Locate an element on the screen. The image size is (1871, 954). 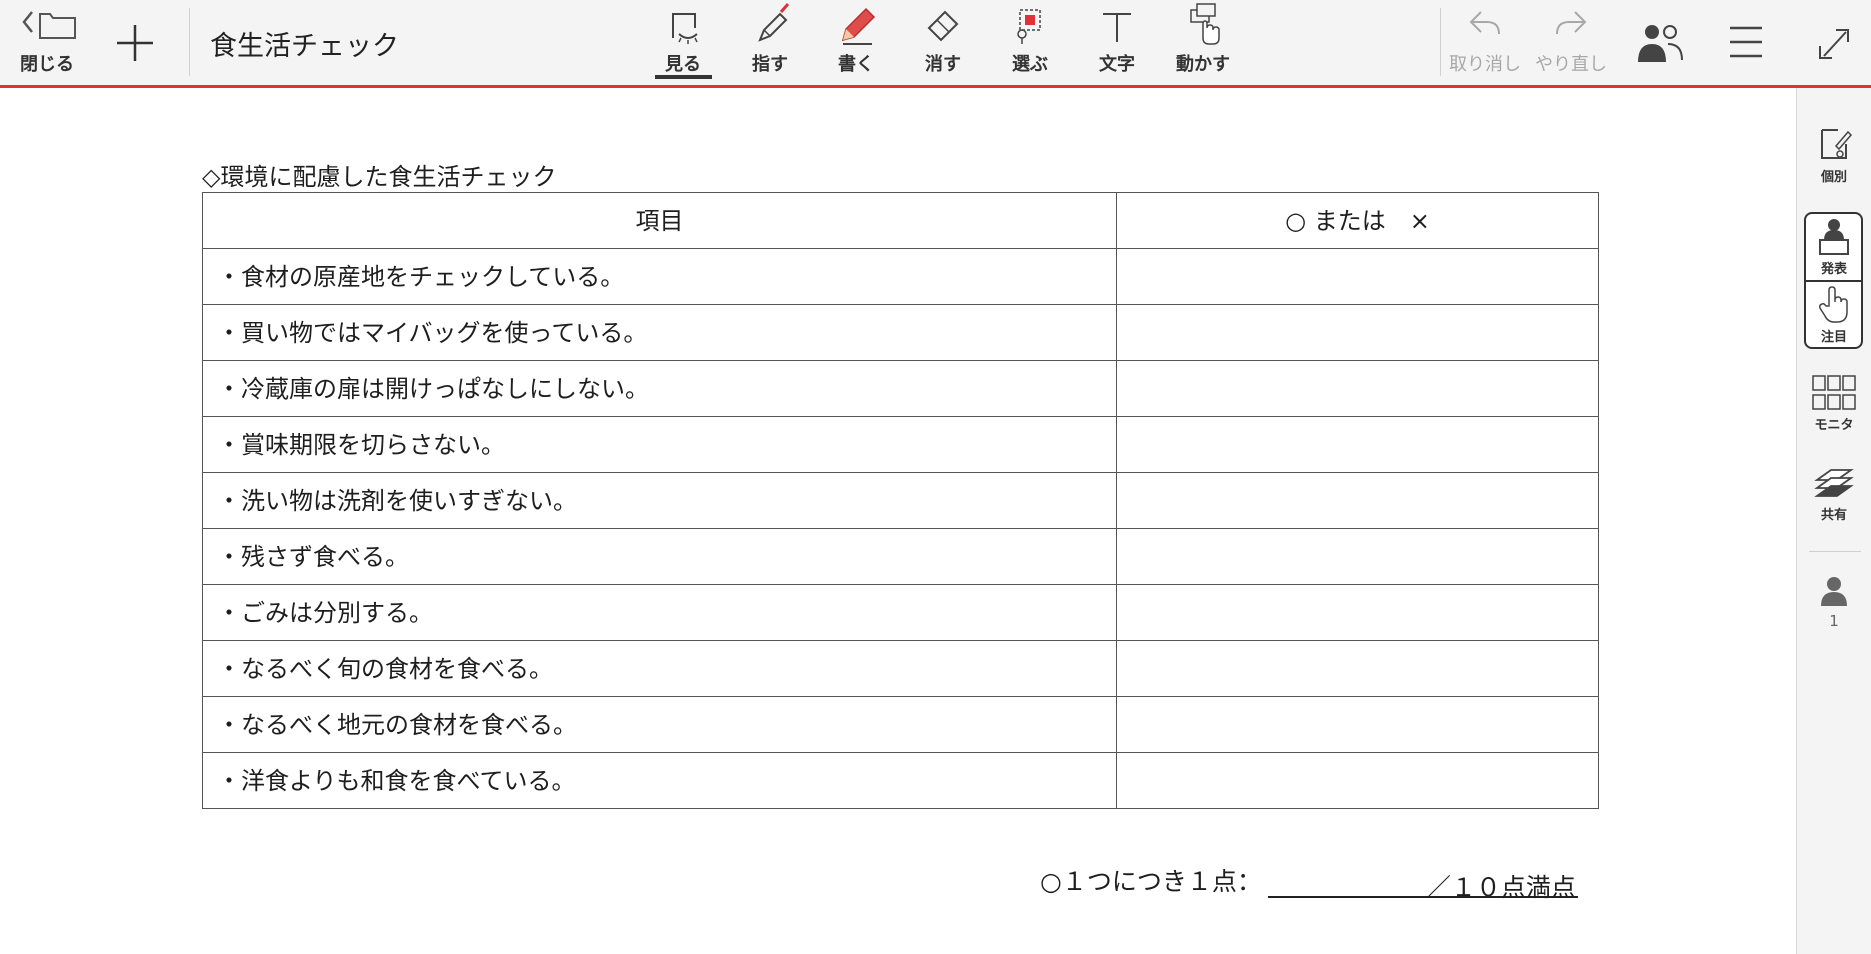
tool-text-button: 文字 is located at coordinates (1117, 42).